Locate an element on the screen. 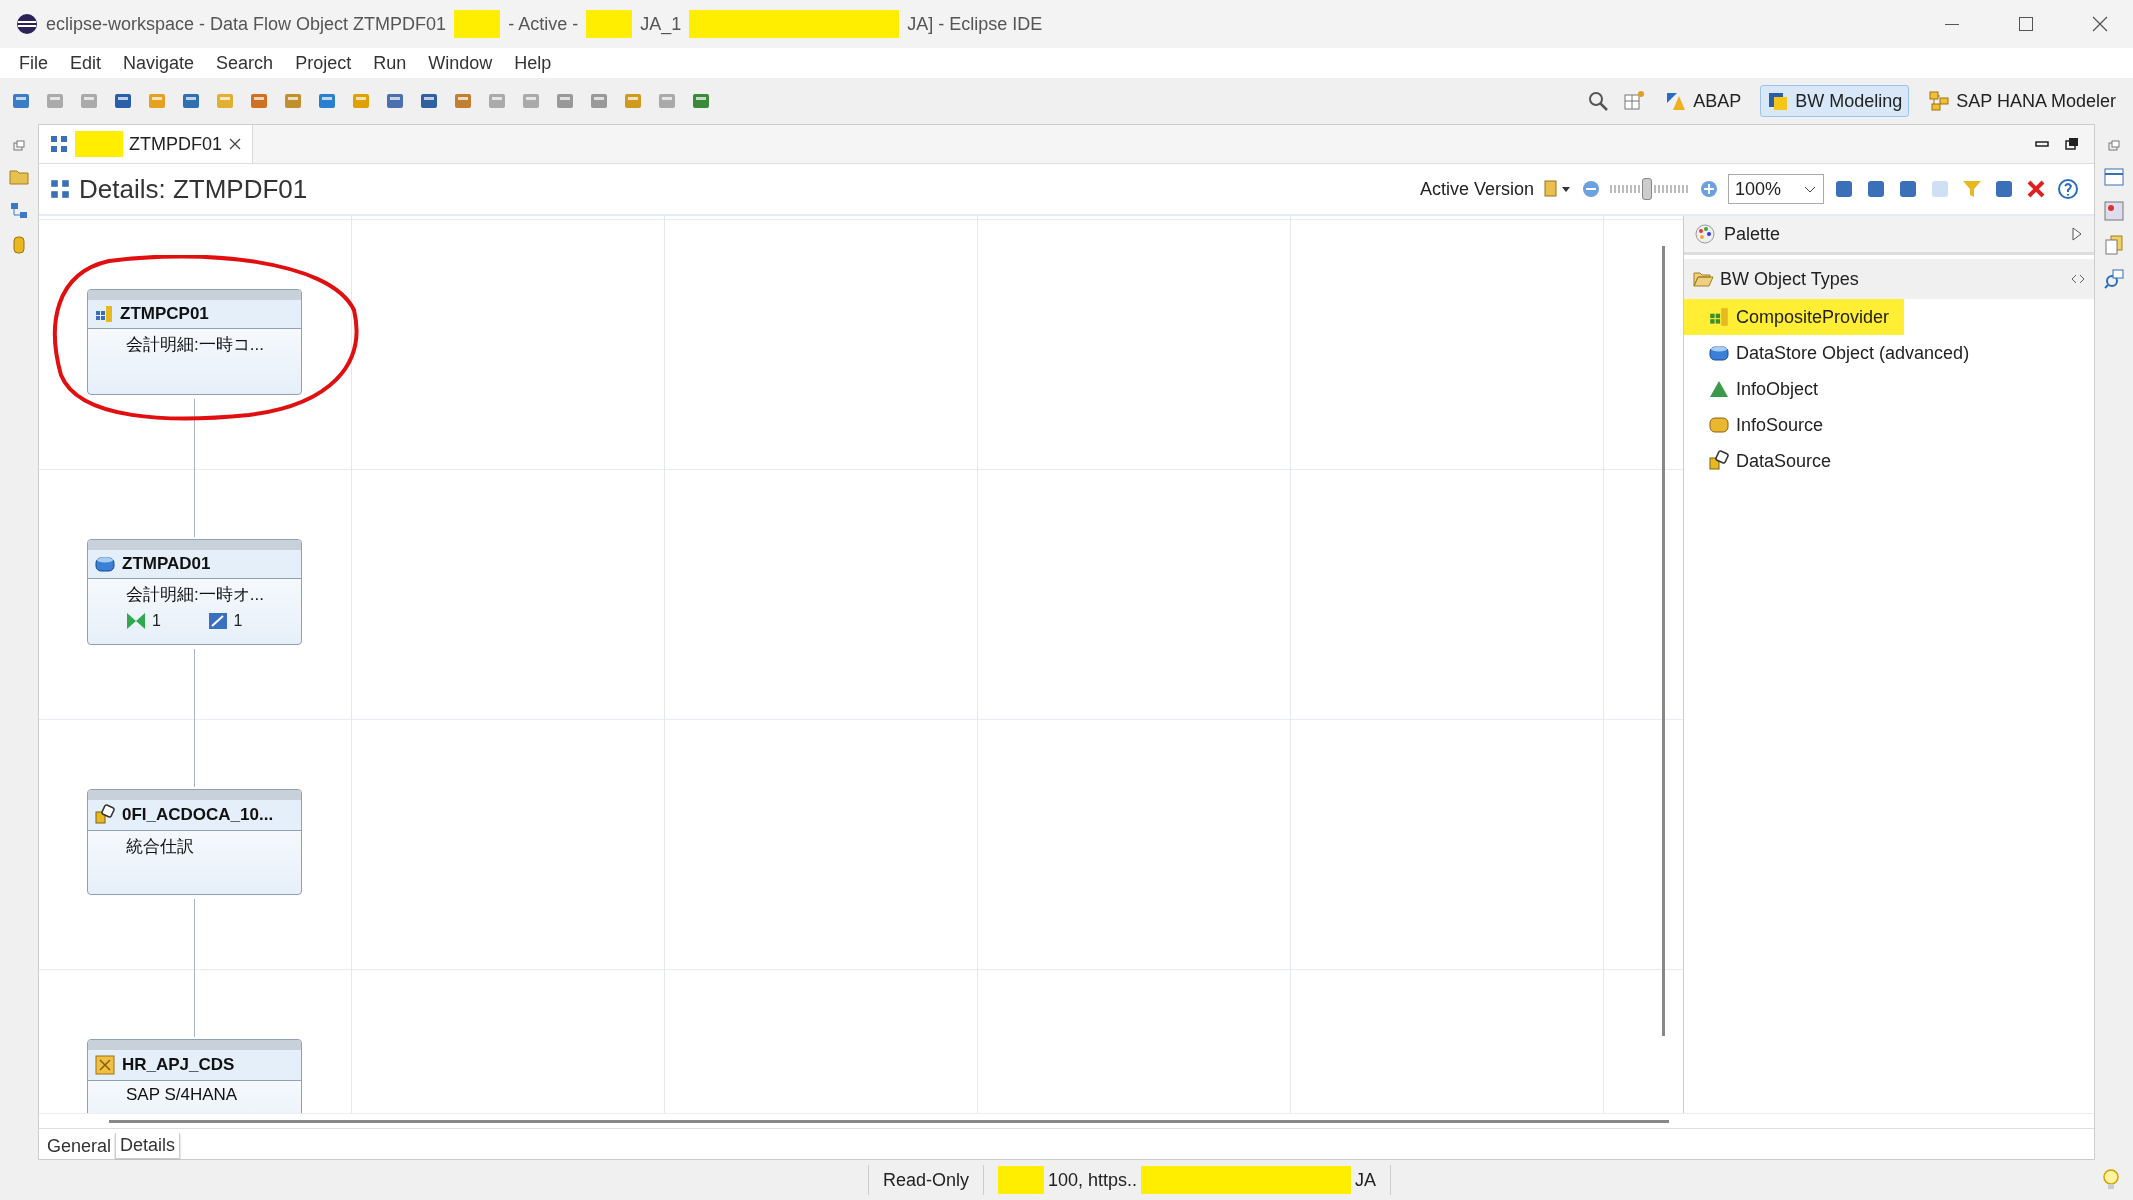 The height and width of the screenshot is (1200, 2133). version-icon is located at coordinates (1557, 189).